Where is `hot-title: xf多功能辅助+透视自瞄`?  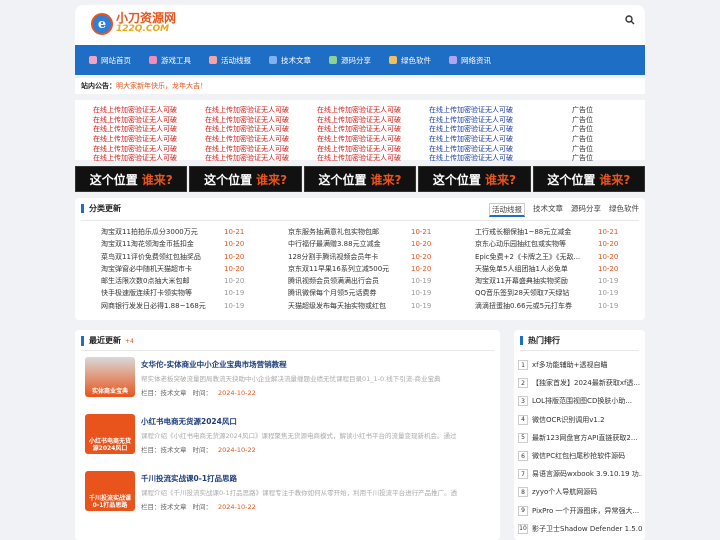
hot-title: xf多功能辅助+透视自瞄 is located at coordinates (569, 365).